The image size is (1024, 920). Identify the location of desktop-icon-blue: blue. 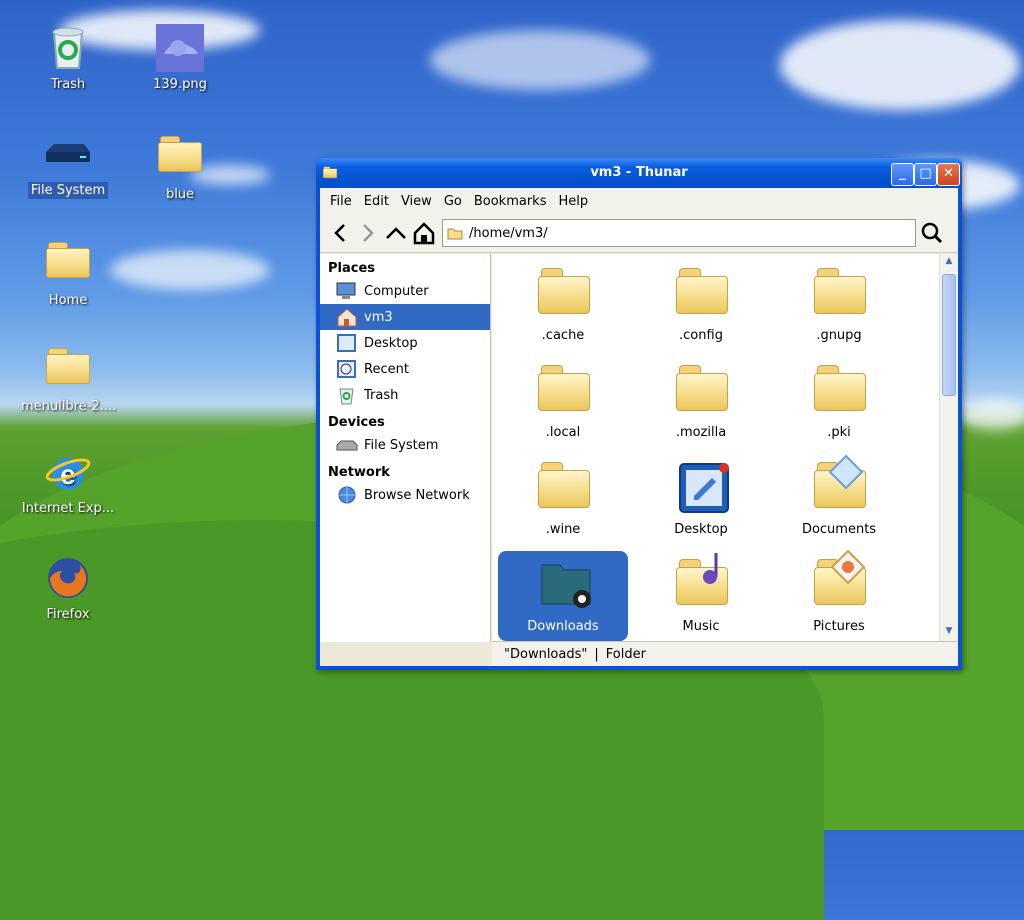
(180, 166).